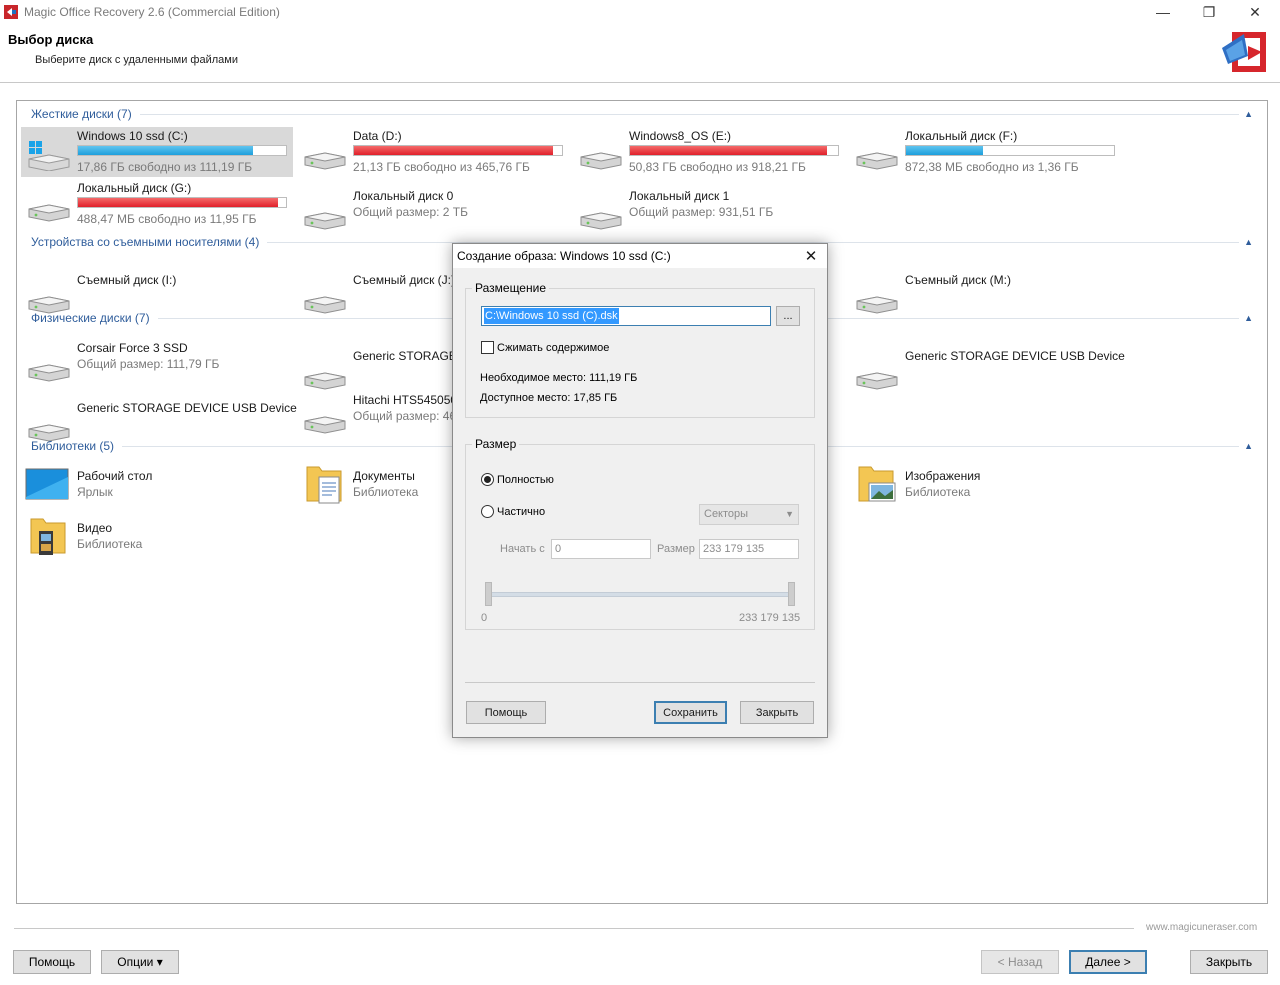 The height and width of the screenshot is (985, 1280). Describe the element at coordinates (717, 167) in the screenshot. I see `disk-free-space: 50,83 ГБ свободно из 918,21 ГБ` at that location.